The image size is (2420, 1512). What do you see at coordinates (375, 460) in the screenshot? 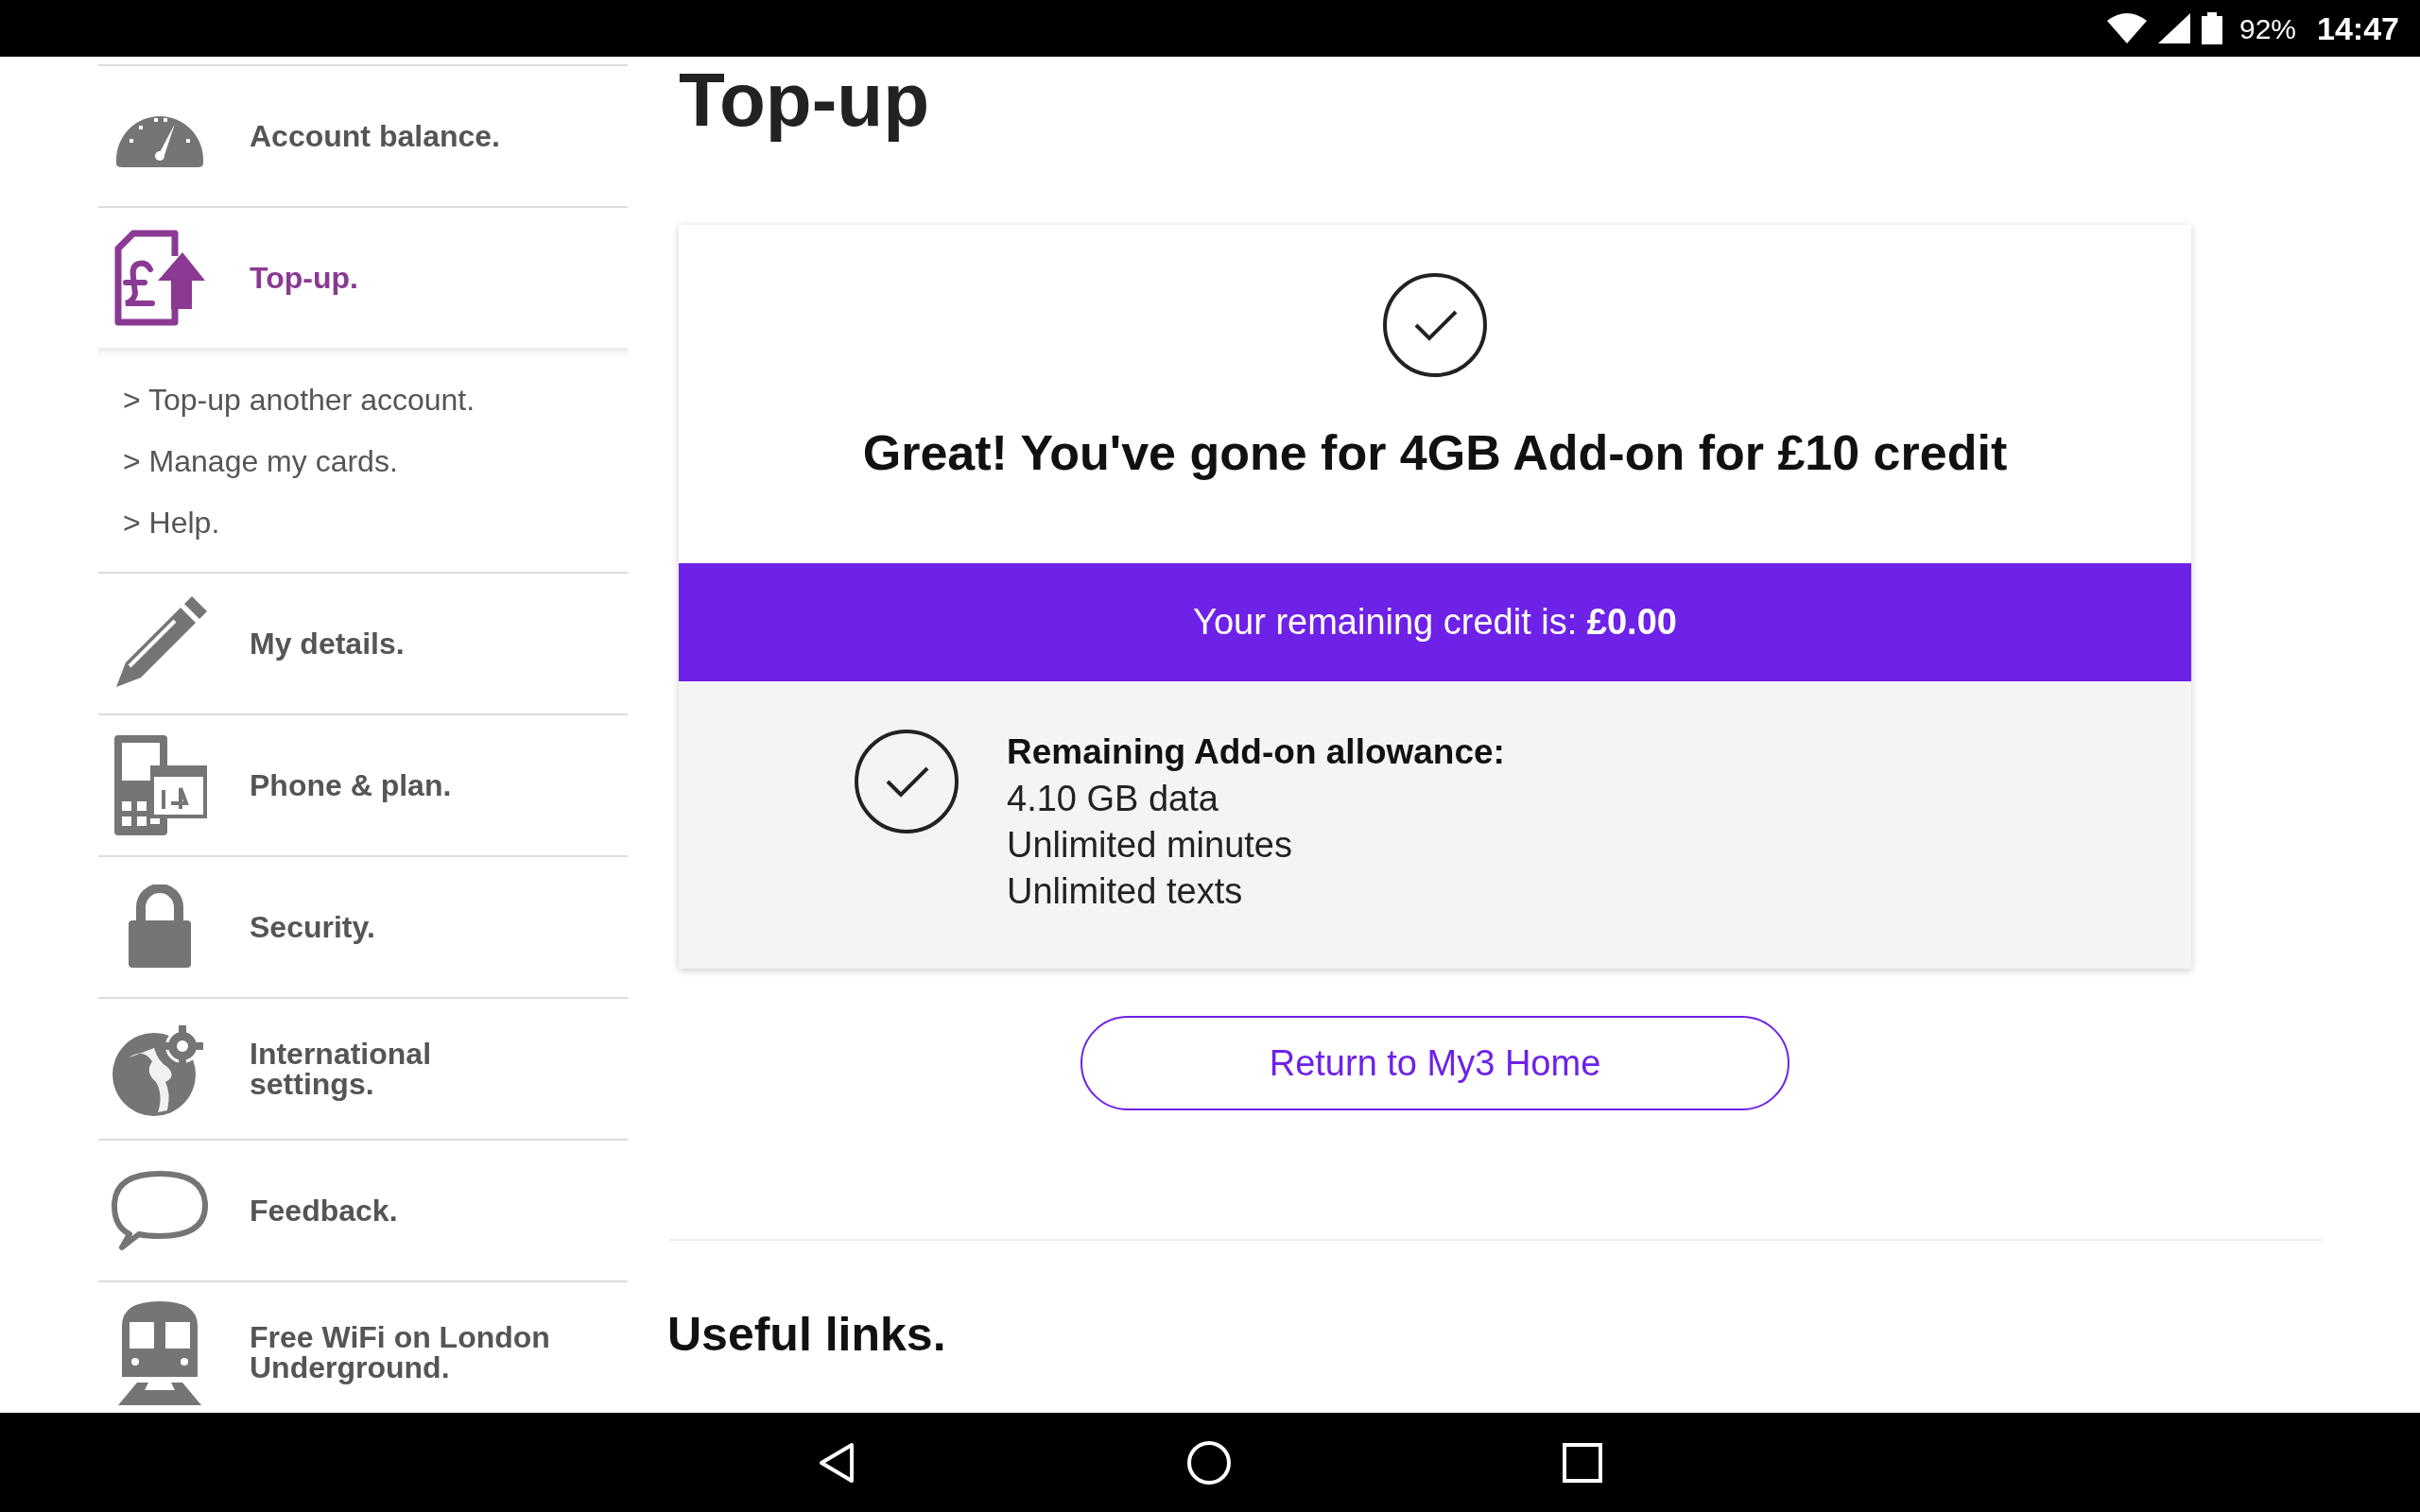
I see `submenu-link: > Manage my cards.` at bounding box center [375, 460].